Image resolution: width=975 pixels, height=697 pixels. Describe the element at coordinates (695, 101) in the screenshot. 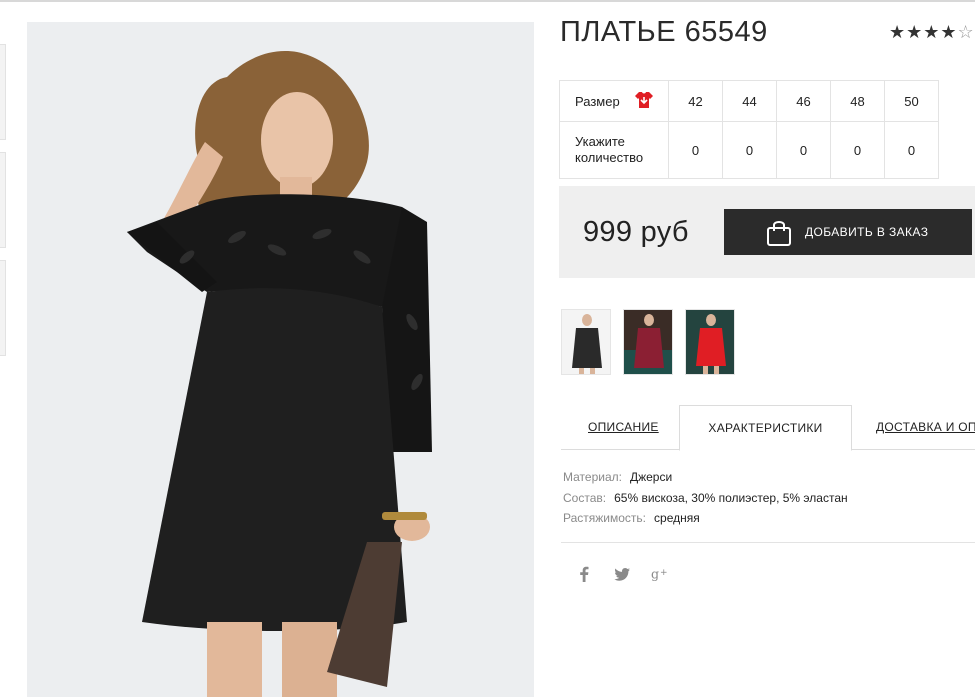

I see `size-option: 42` at that location.